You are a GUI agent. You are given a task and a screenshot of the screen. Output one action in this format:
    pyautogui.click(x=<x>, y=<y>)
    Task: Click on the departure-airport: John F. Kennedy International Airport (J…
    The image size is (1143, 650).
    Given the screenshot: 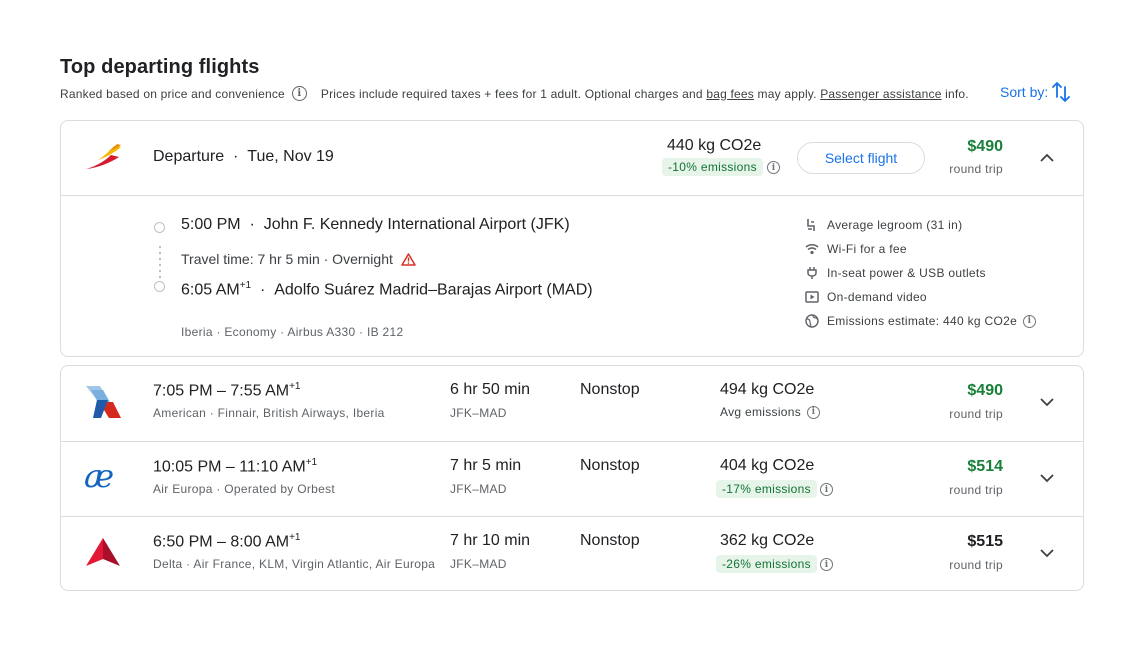 What is the action you would take?
    pyautogui.click(x=416, y=224)
    